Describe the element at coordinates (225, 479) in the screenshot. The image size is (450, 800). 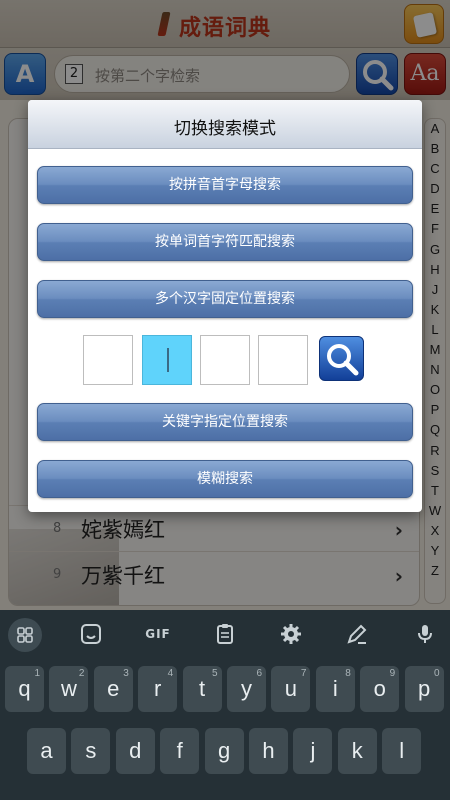
I see `fuzzy-search-button: 模糊搜索` at that location.